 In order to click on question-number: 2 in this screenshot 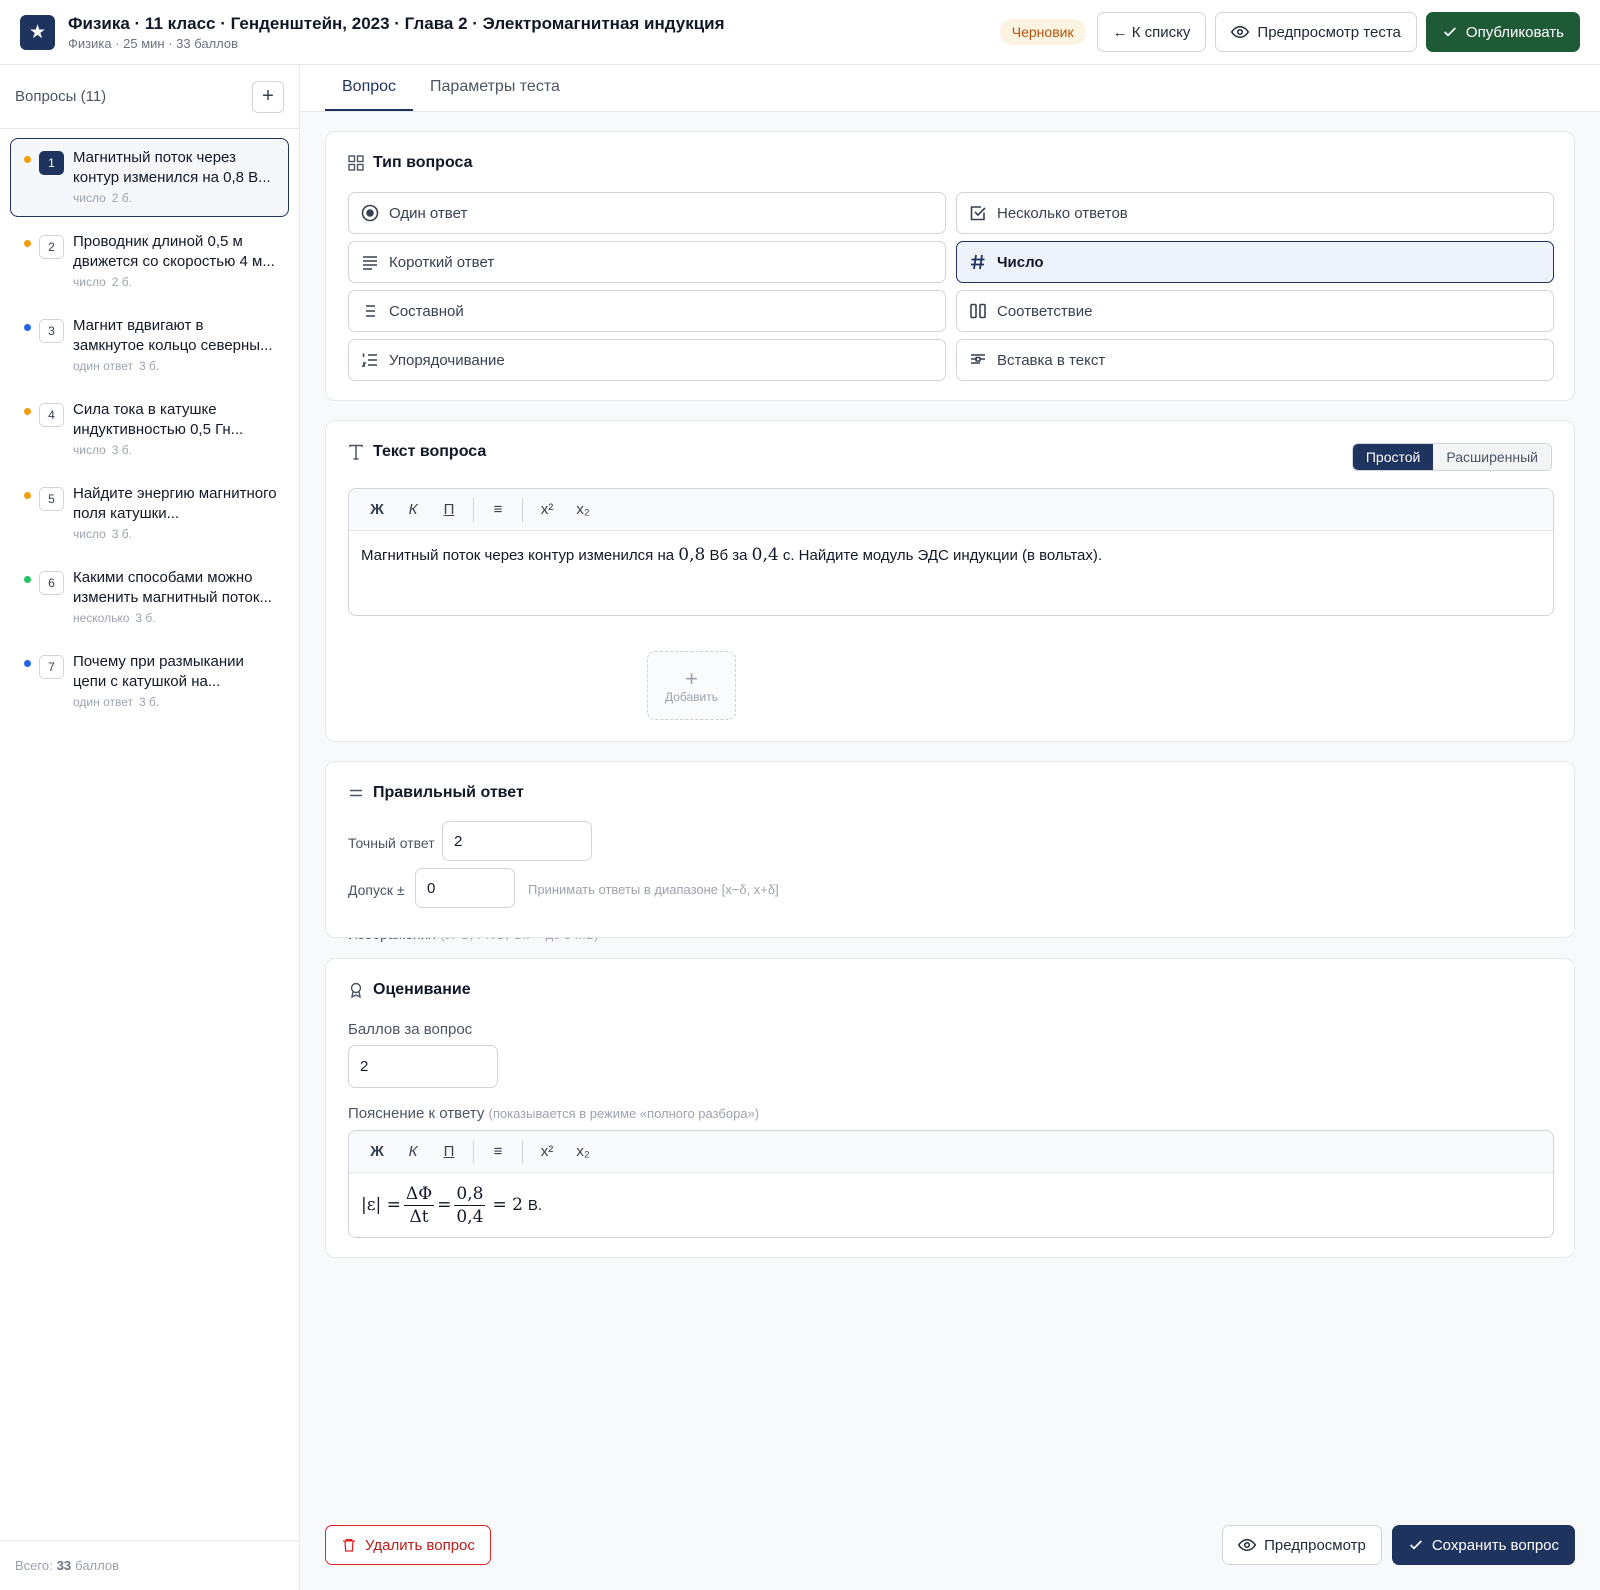, I will do `click(51, 247)`.